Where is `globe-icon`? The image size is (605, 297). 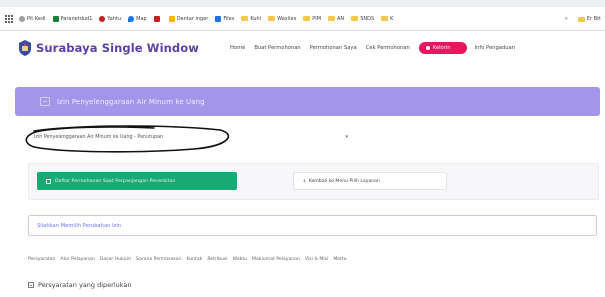
globe-icon is located at coordinates (22, 18).